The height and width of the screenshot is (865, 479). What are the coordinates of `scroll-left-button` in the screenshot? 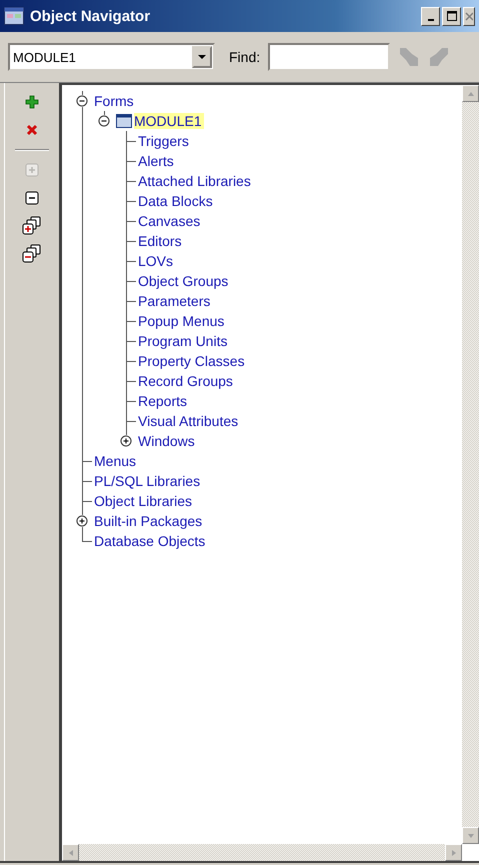 It's located at (70, 852).